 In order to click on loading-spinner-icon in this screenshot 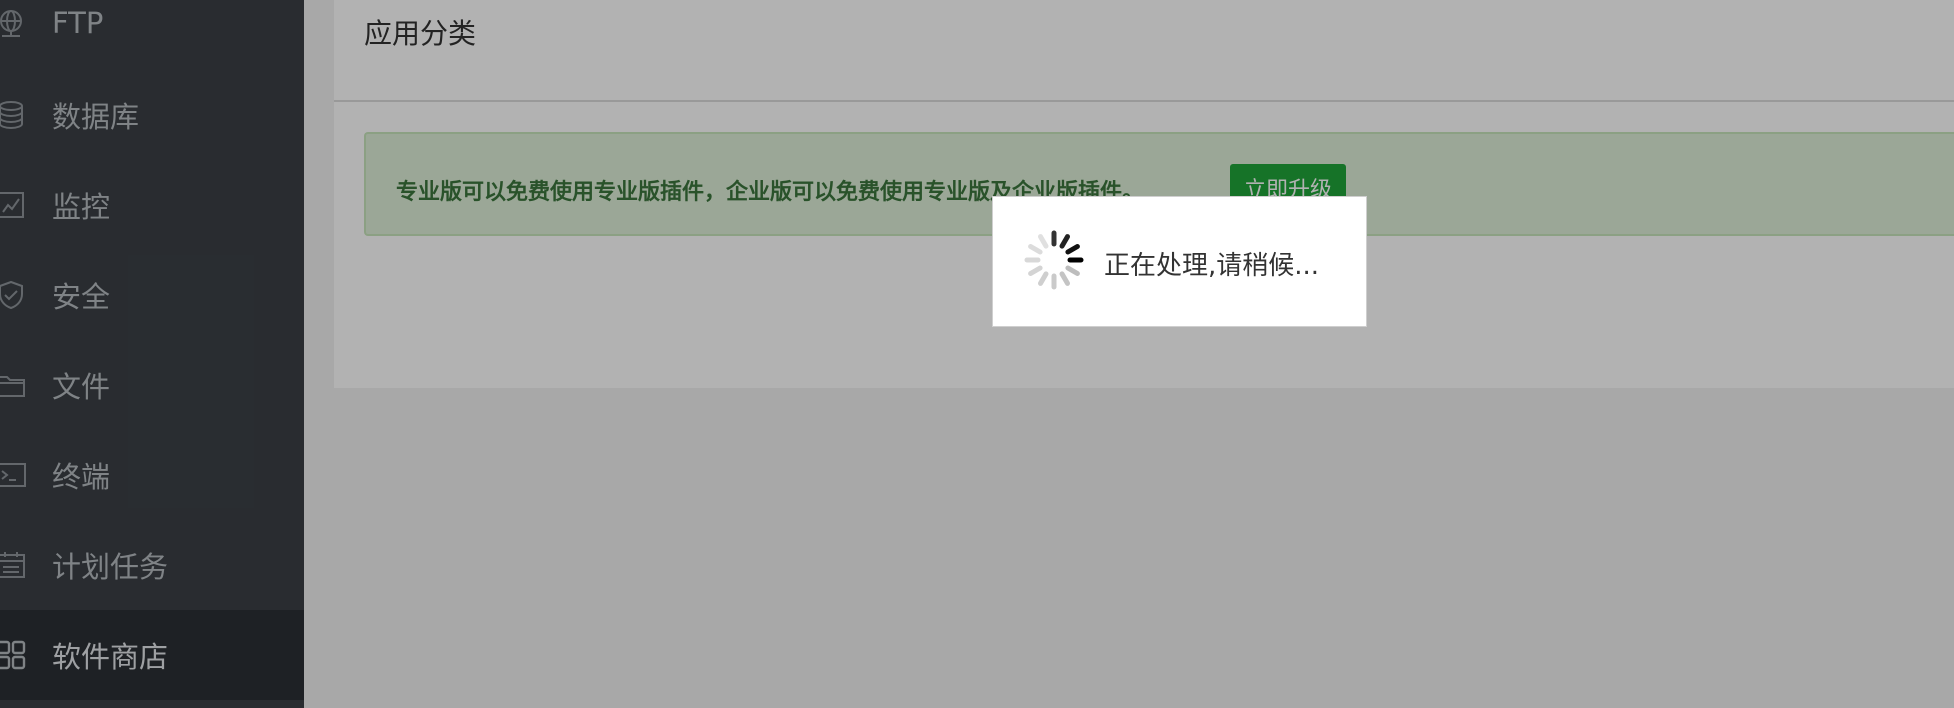, I will do `click(1054, 260)`.